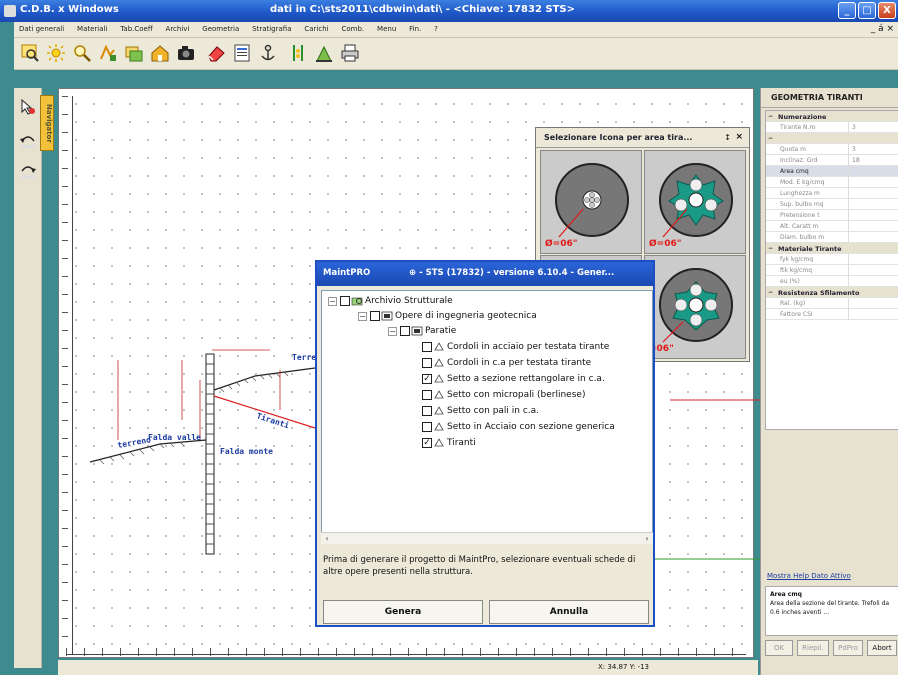 This screenshot has height=675, width=898. What do you see at coordinates (41, 27) in the screenshot?
I see `menu-dati-generali: Dati generali` at bounding box center [41, 27].